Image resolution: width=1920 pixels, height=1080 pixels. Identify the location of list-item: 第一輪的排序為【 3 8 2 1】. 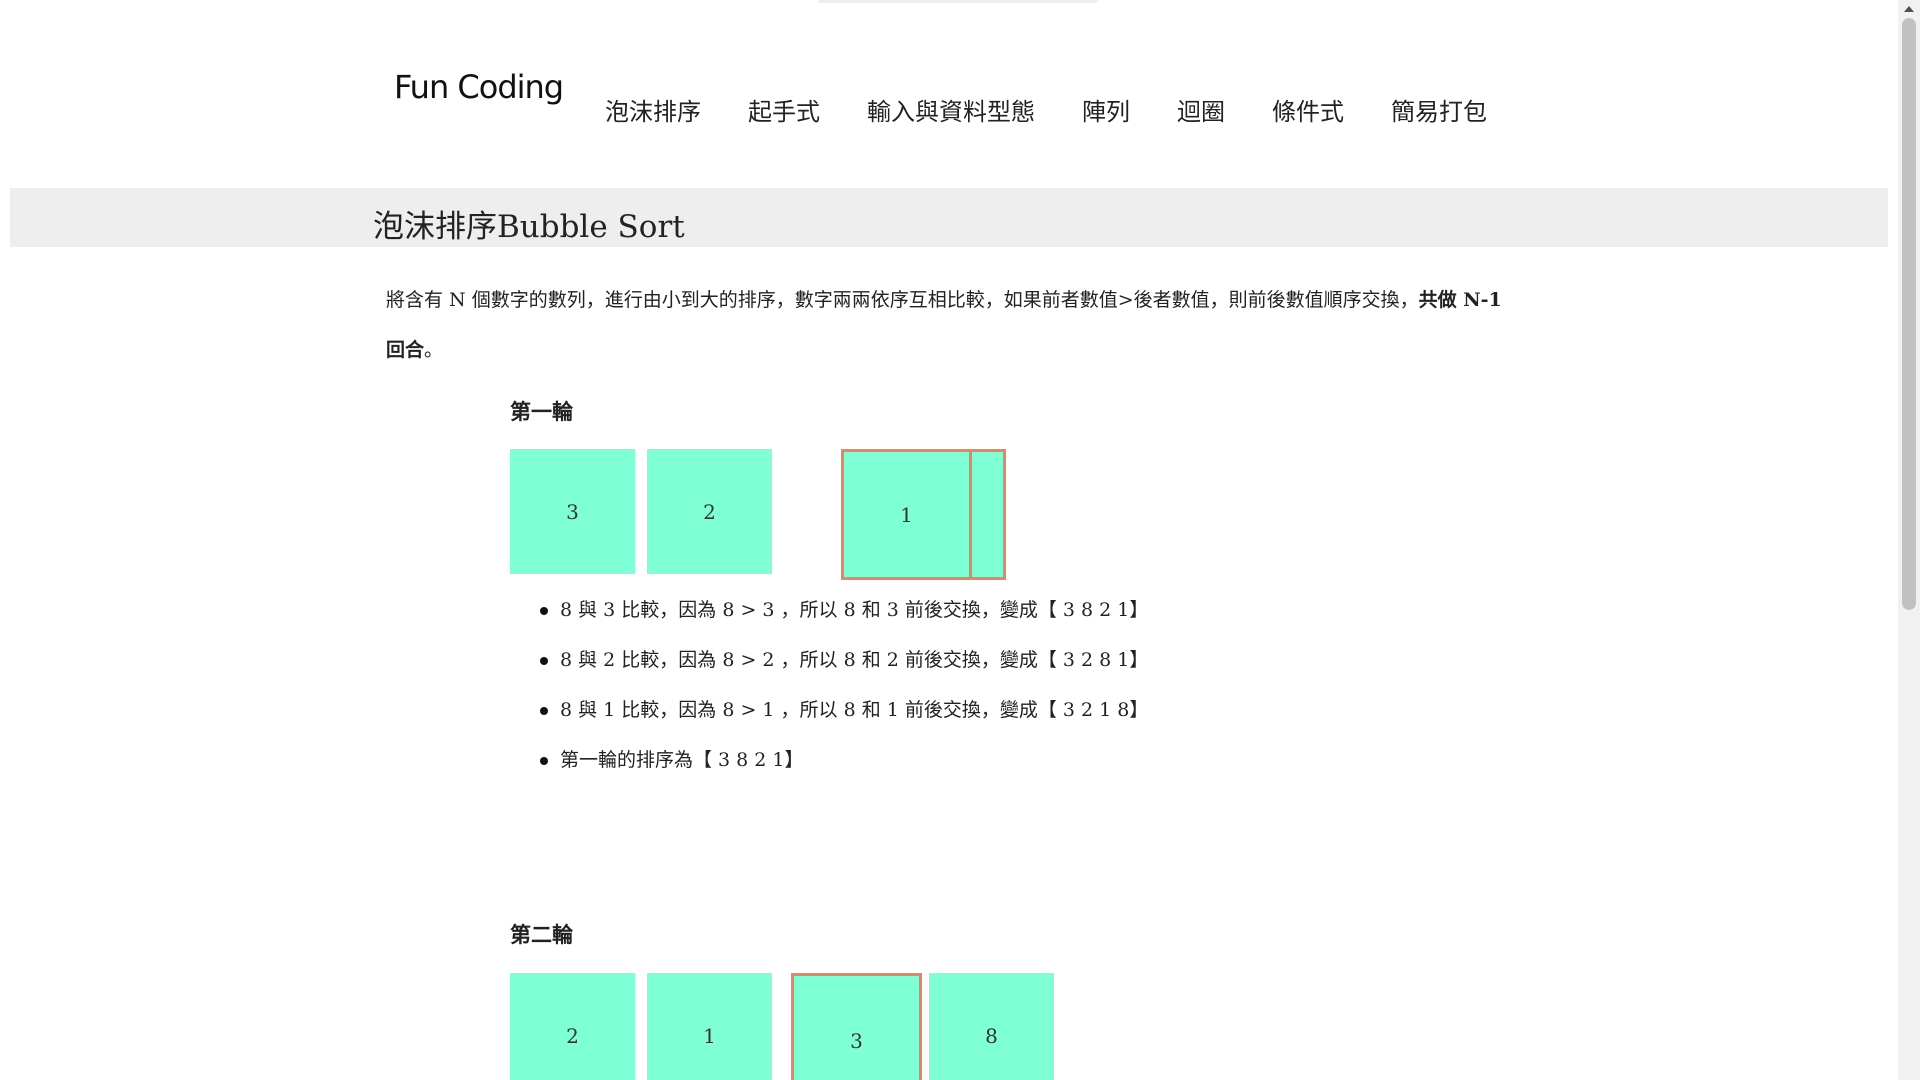
(844, 765).